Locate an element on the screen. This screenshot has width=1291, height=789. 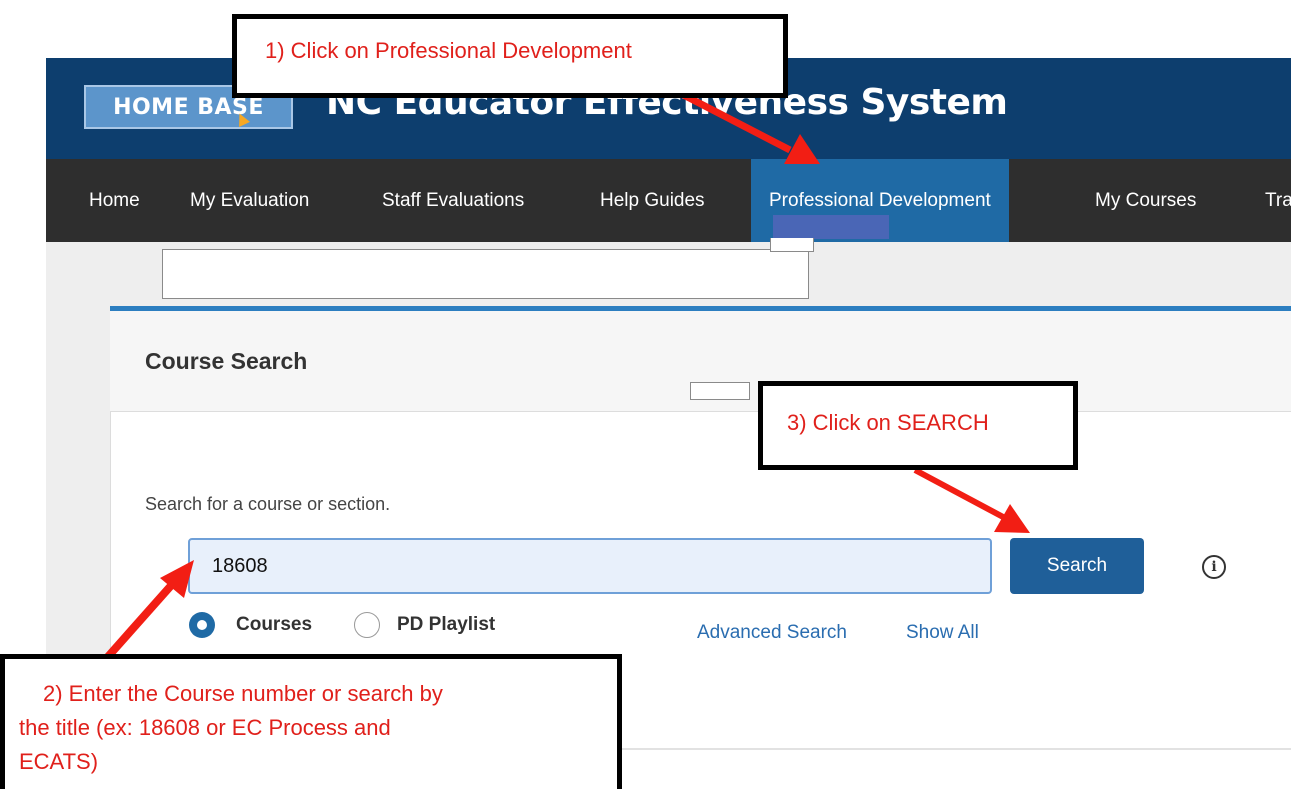
arrow-to-search-input is located at coordinates (148, 611).